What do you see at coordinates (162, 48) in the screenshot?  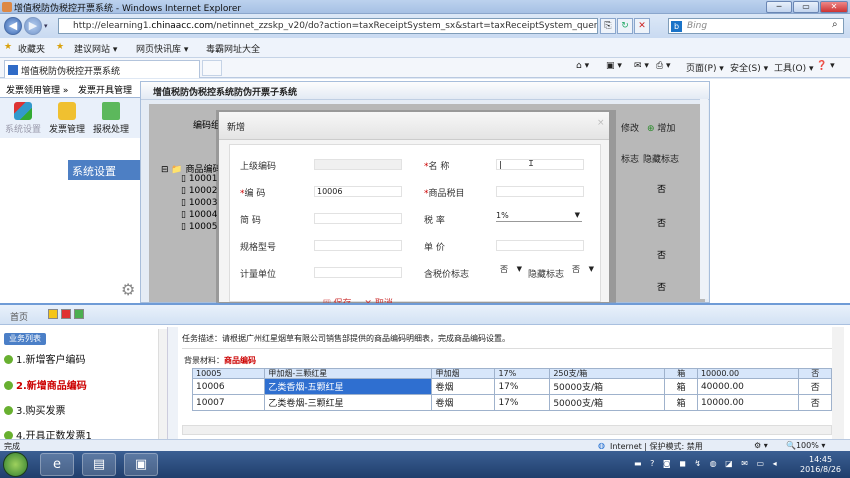 I see `fav-link-webslice: 网页快讯库 ▾` at bounding box center [162, 48].